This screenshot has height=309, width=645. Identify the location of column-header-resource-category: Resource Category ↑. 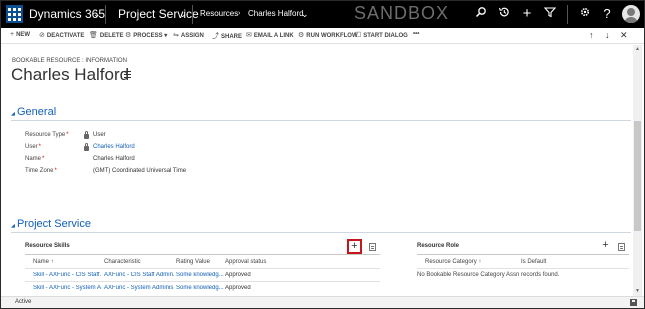
(453, 262).